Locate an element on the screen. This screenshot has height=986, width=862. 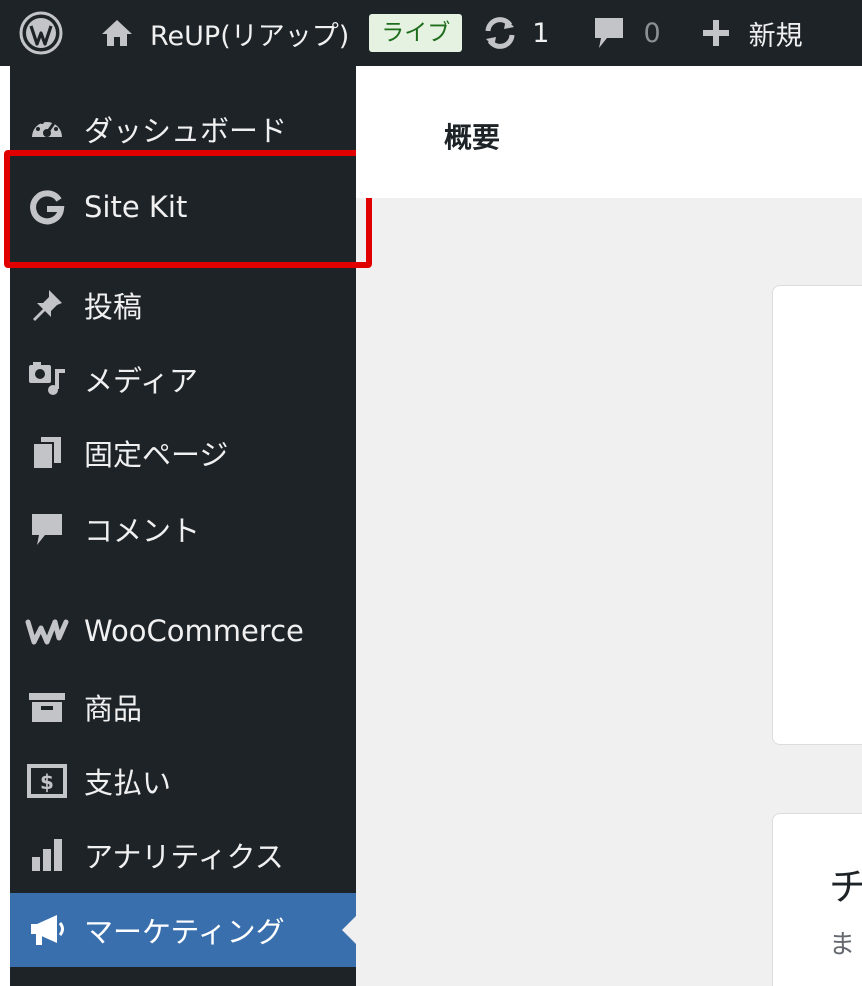
pages-icon is located at coordinates (47, 453).